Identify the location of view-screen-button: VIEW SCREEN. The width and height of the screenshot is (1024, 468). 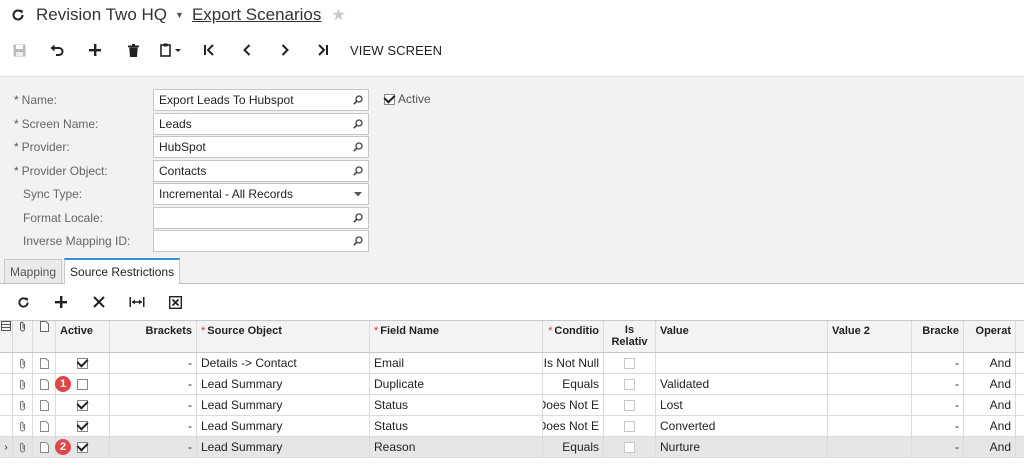
(396, 50).